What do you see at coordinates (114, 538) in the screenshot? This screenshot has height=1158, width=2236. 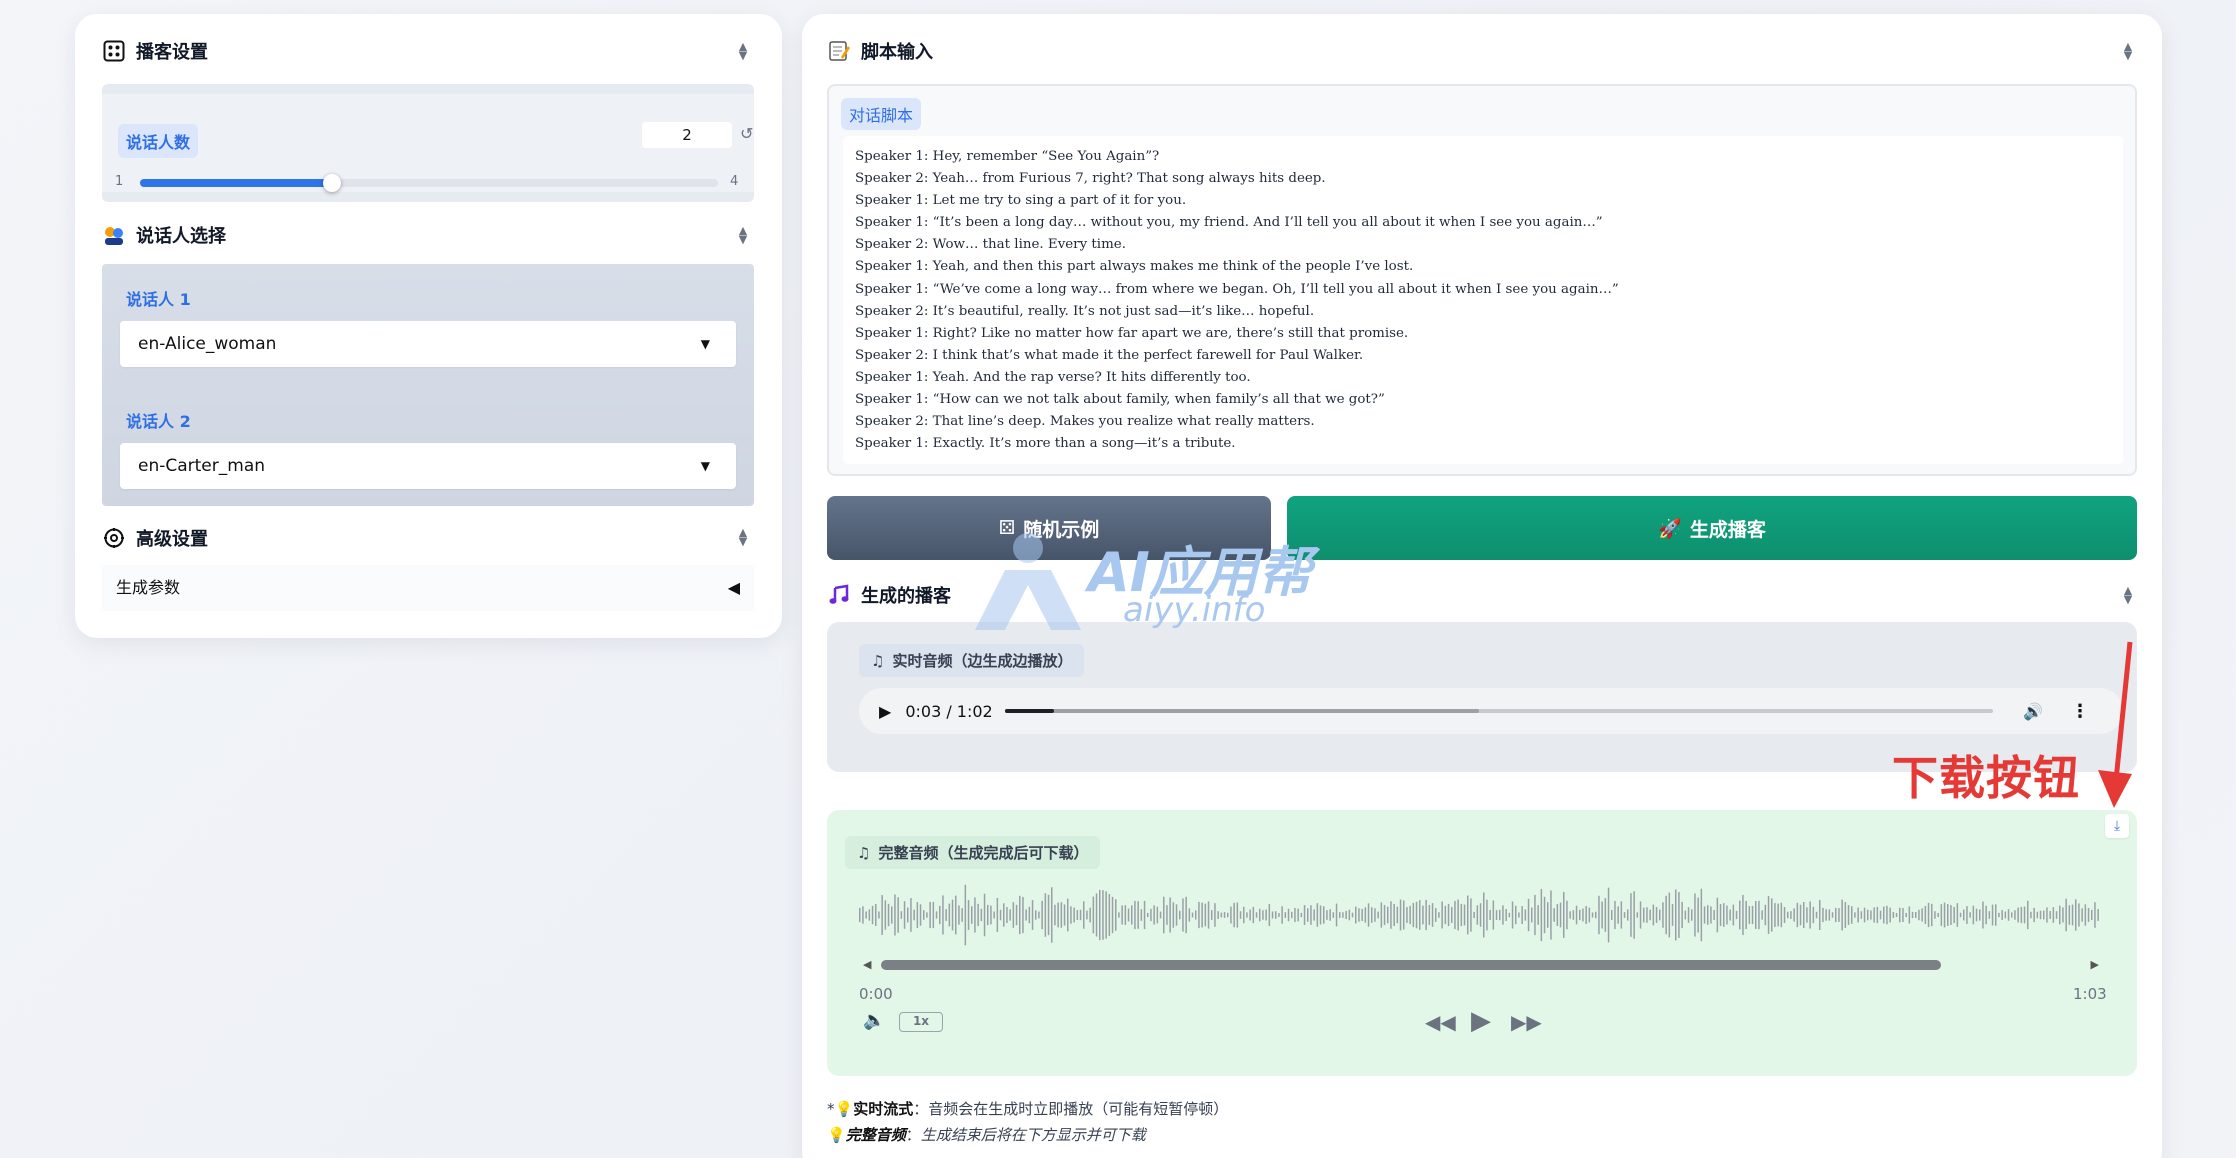 I see `gear-icon` at bounding box center [114, 538].